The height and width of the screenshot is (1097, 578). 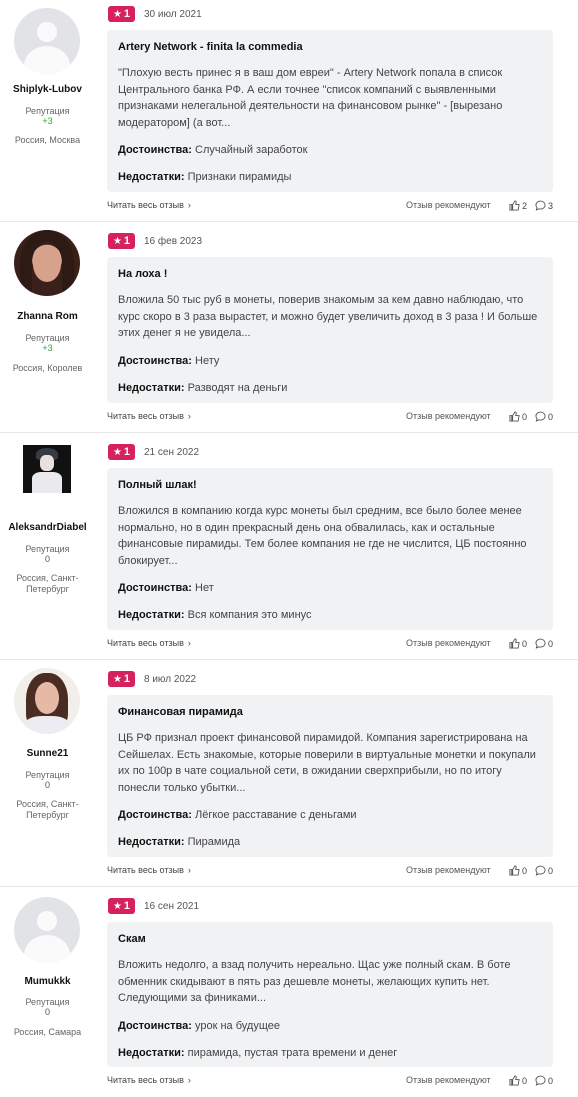 What do you see at coordinates (237, 387) in the screenshot?
I see `cons-text: Разводят на деньги` at bounding box center [237, 387].